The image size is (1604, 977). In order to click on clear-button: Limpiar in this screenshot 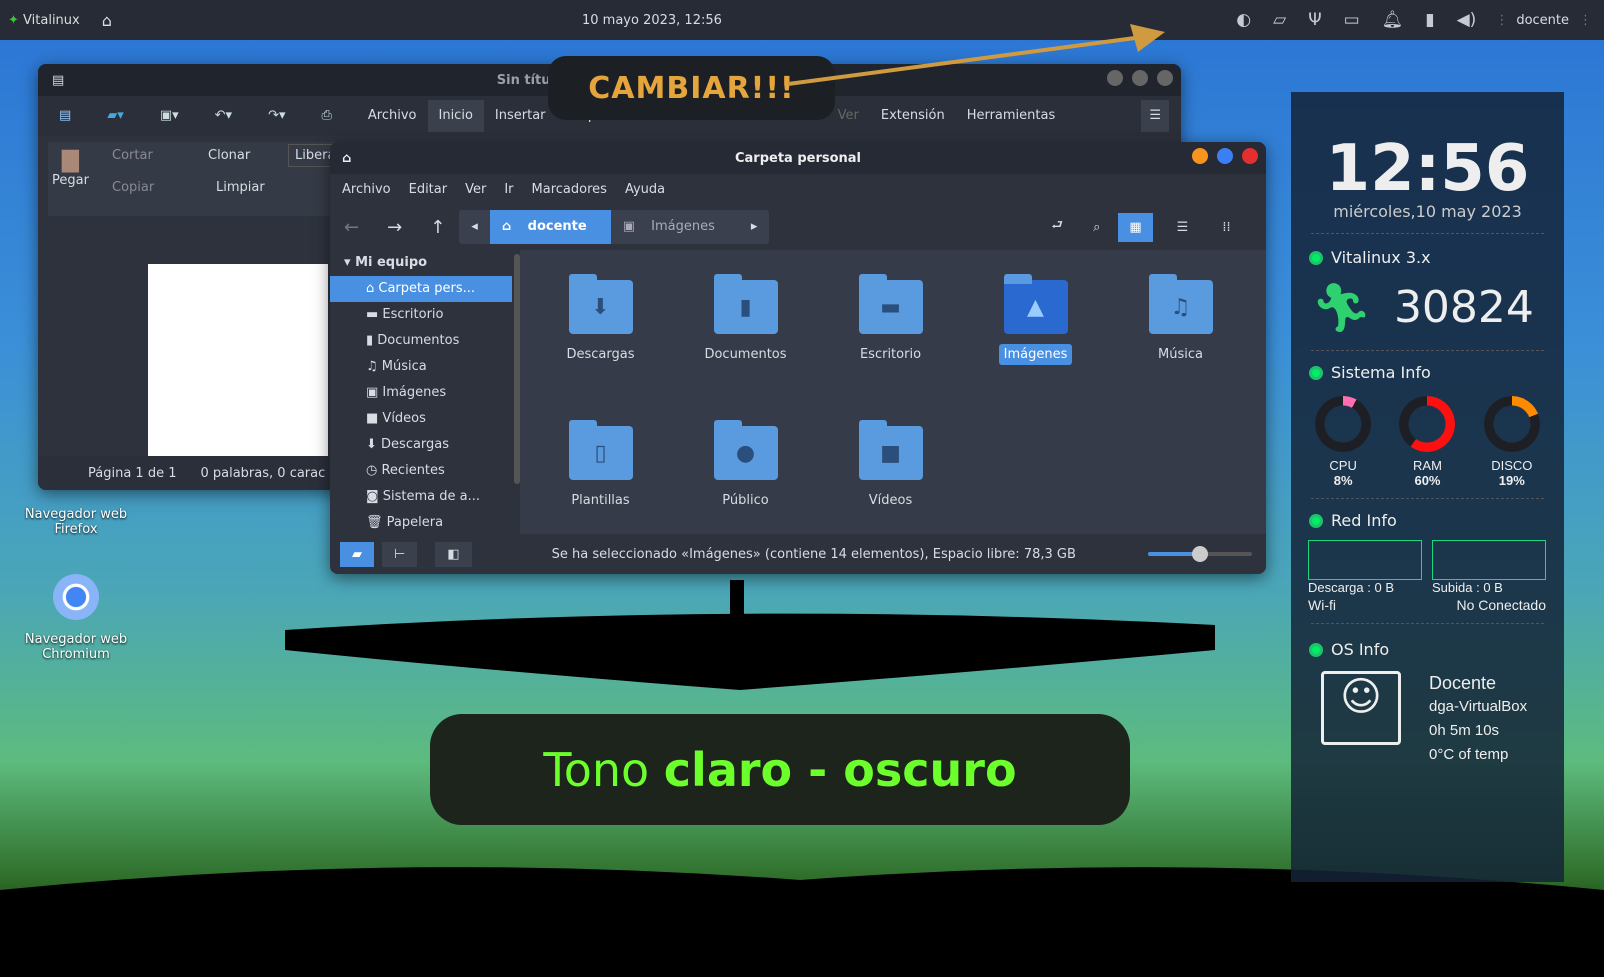, I will do `click(240, 187)`.